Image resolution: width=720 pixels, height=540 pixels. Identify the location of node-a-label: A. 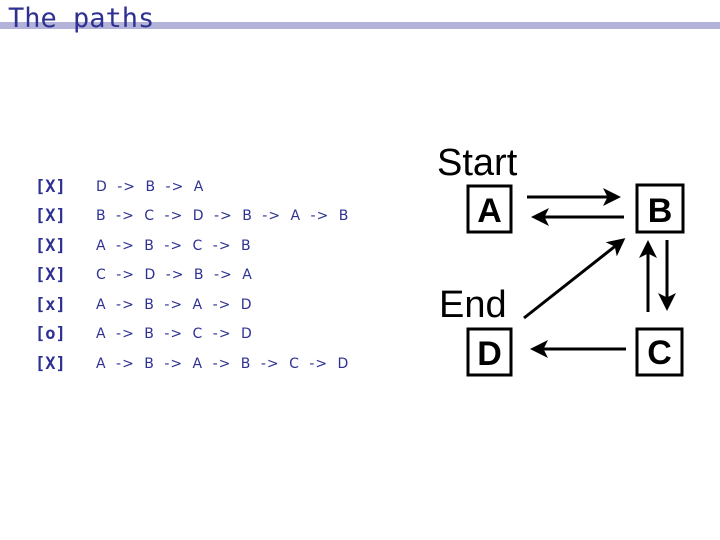
(489, 211).